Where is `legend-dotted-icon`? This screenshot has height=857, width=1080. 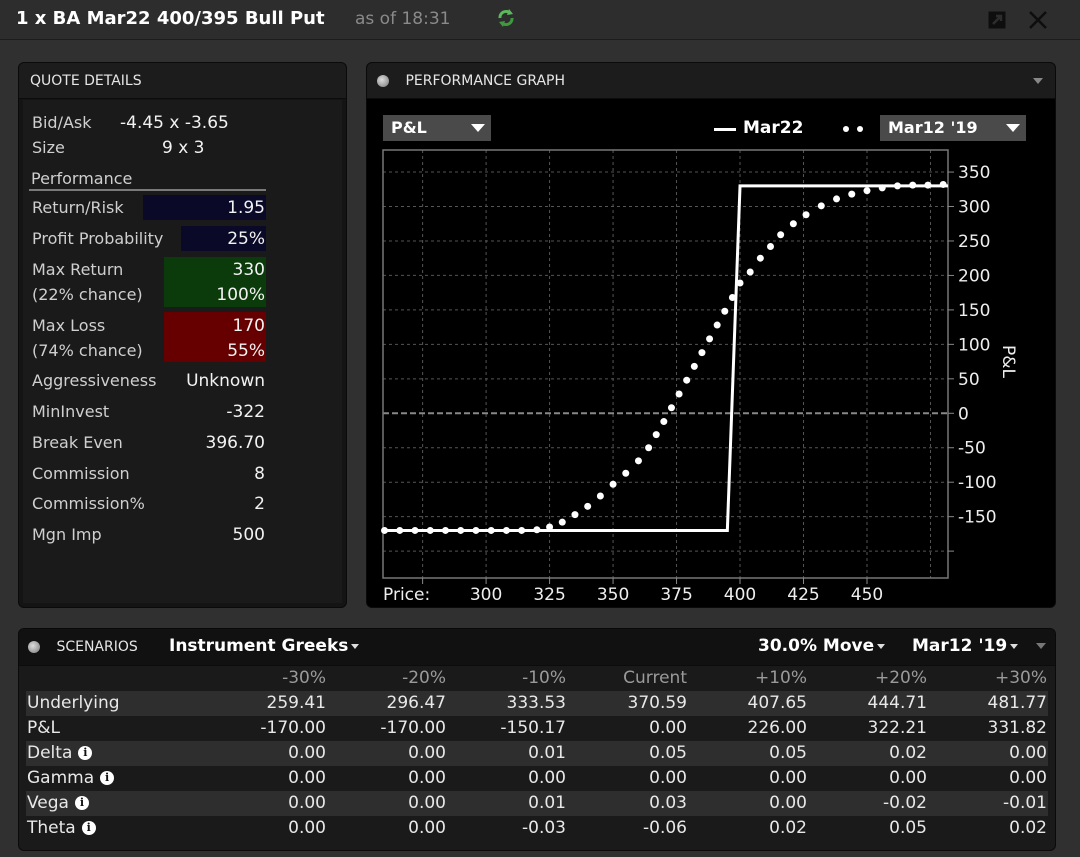
legend-dotted-icon is located at coordinates (855, 129).